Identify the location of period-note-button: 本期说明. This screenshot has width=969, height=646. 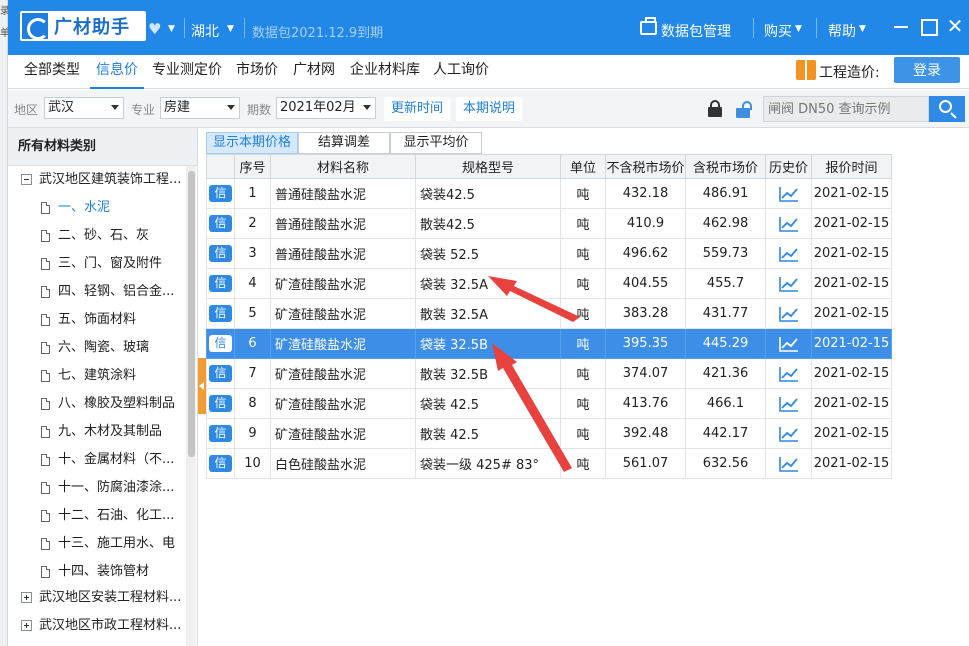
(489, 109).